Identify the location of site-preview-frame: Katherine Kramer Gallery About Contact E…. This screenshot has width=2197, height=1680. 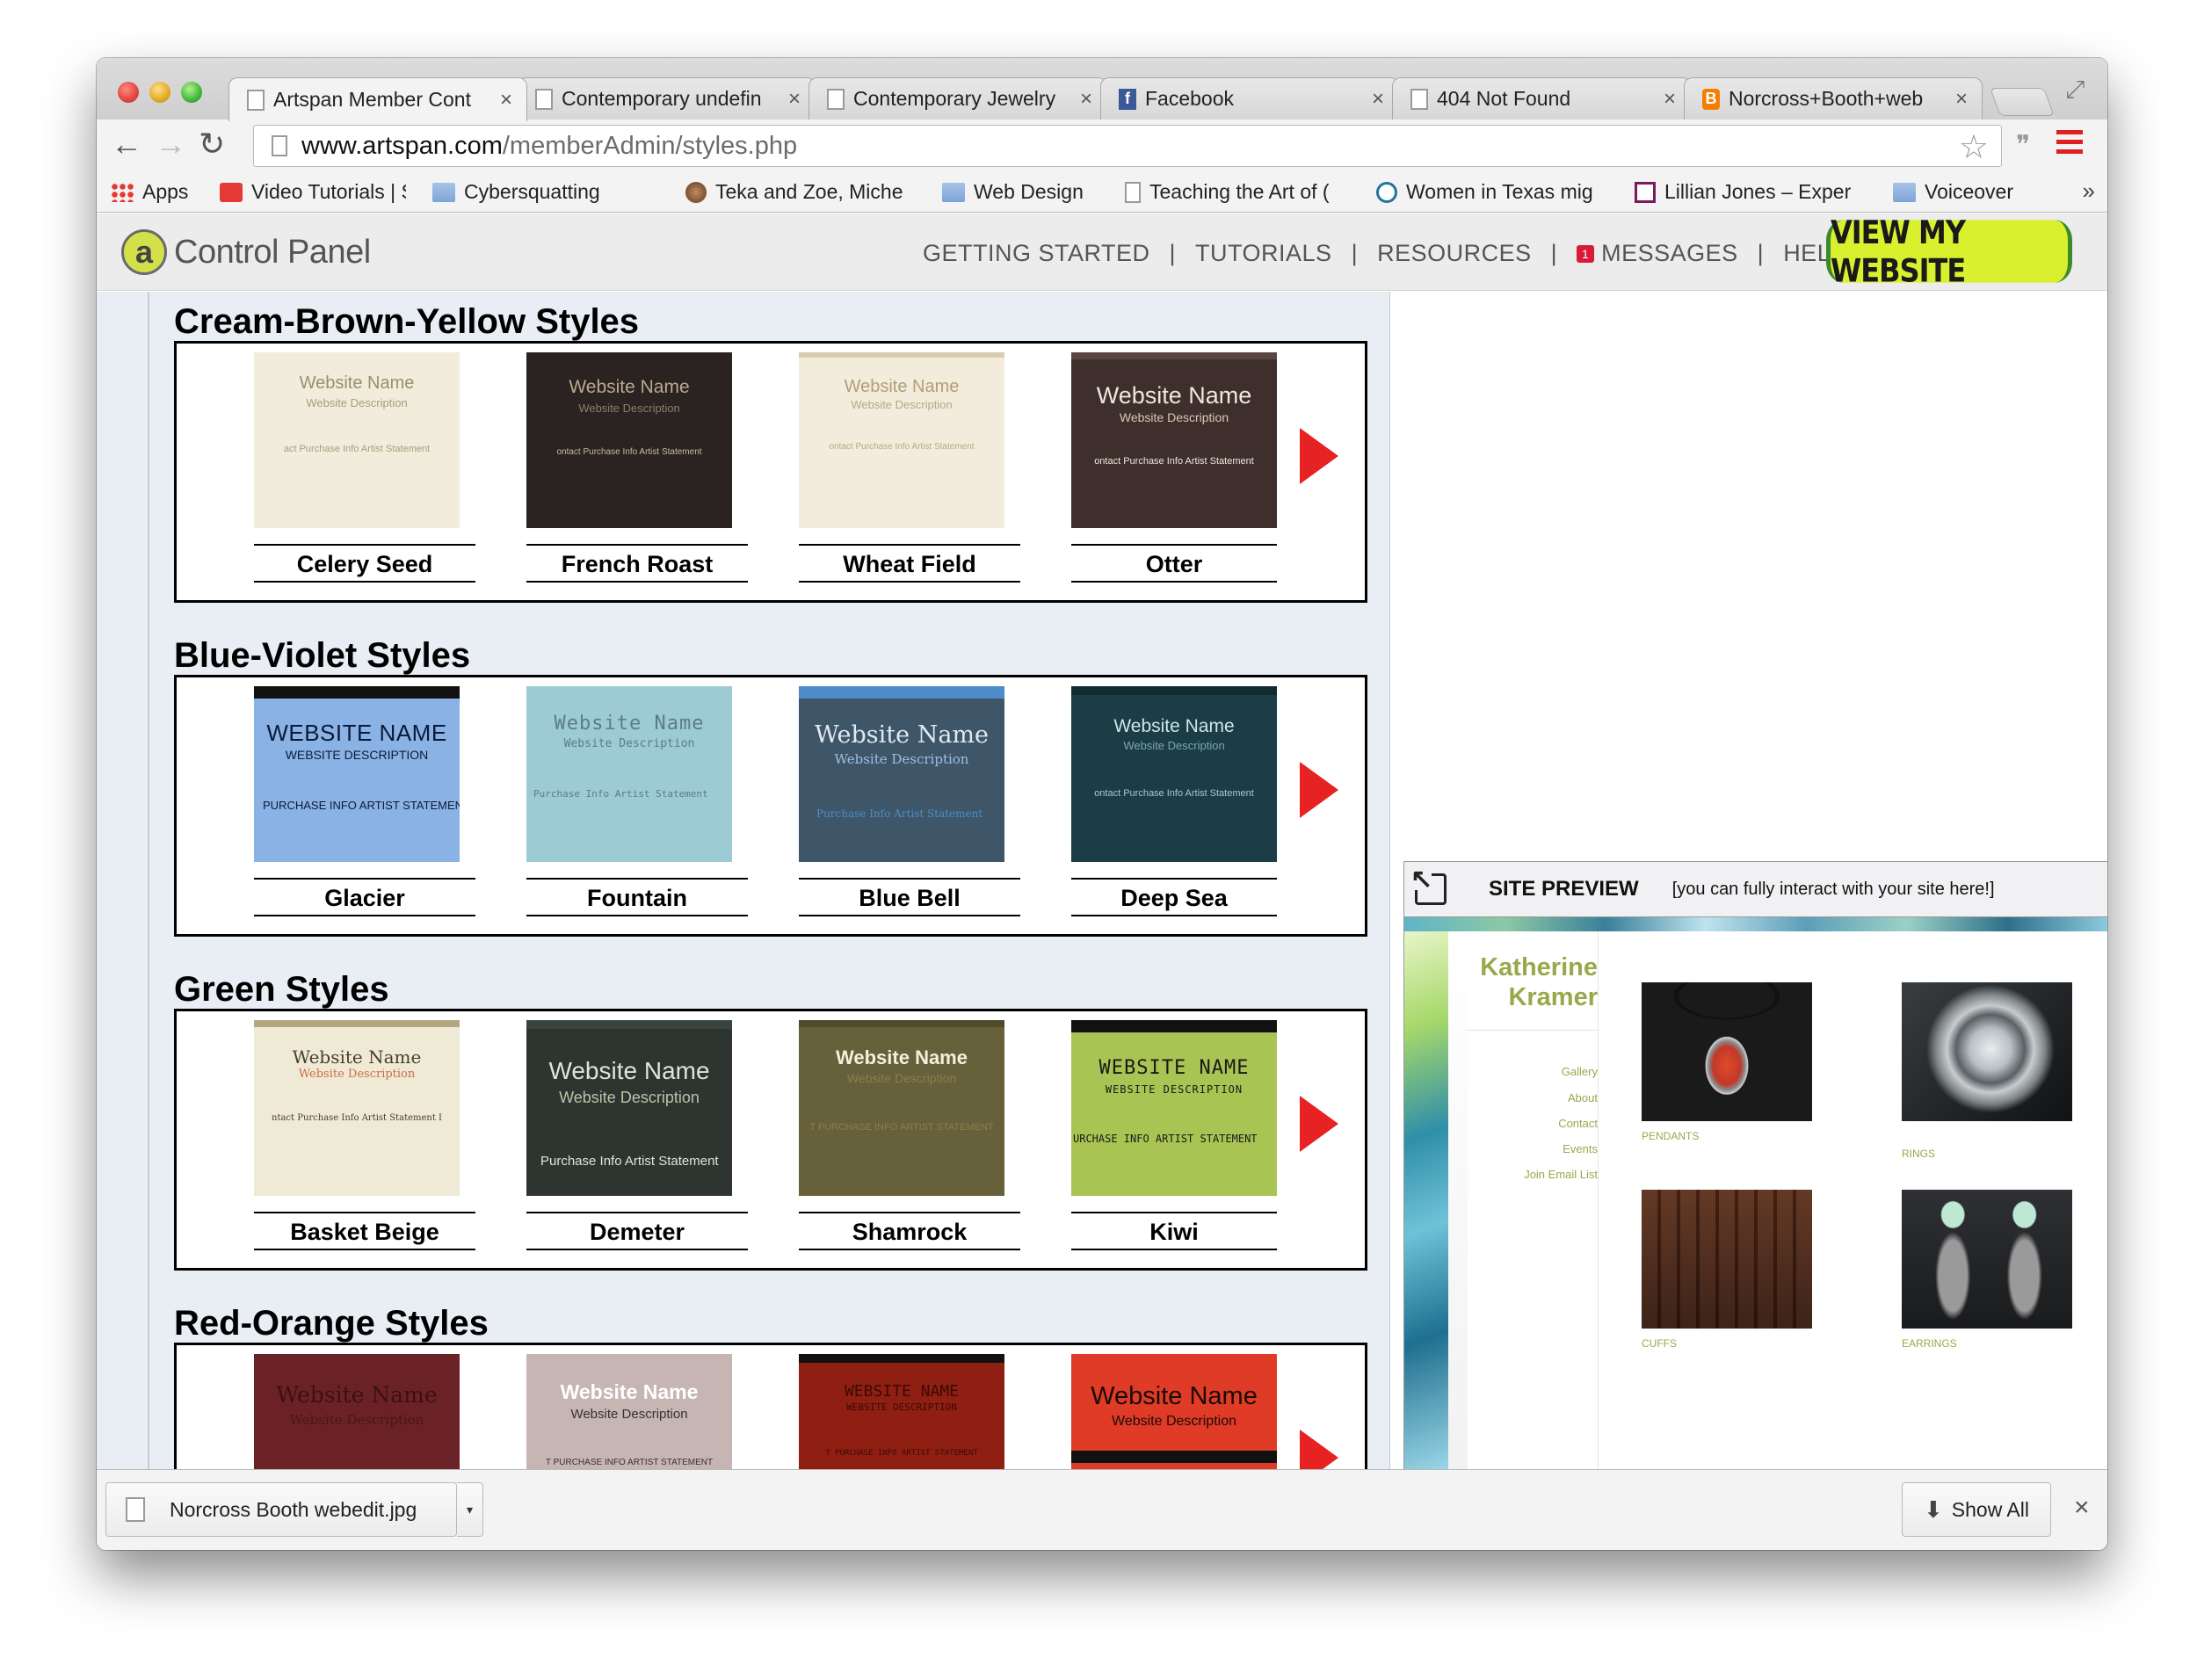
(1755, 1193).